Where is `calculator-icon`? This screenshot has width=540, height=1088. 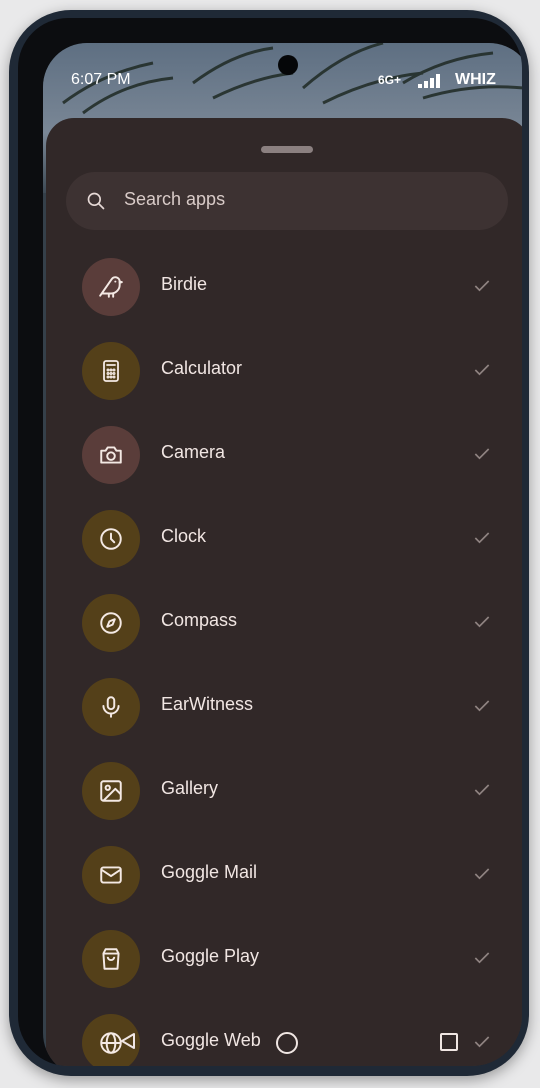
calculator-icon is located at coordinates (111, 371).